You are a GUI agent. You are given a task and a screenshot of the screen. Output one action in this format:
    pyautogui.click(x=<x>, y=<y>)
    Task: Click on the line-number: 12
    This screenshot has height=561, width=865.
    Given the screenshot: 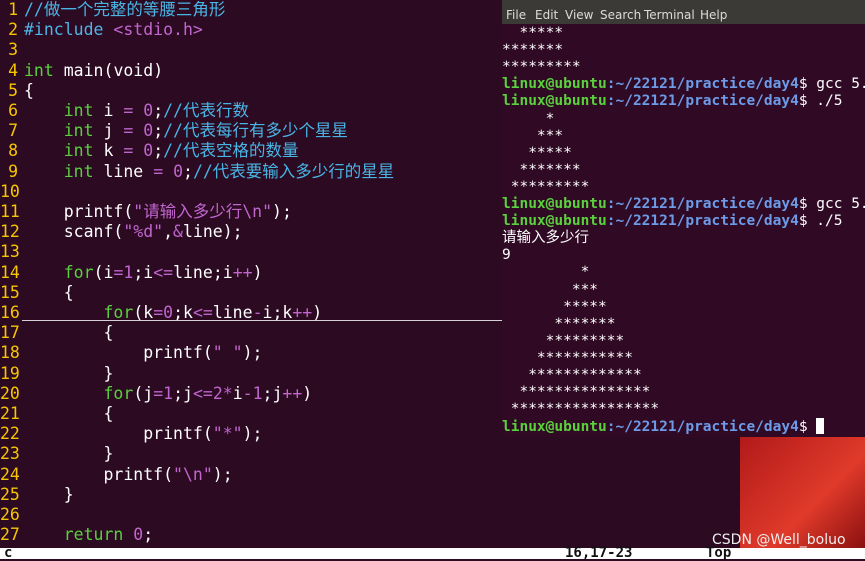 What is the action you would take?
    pyautogui.click(x=10, y=232)
    